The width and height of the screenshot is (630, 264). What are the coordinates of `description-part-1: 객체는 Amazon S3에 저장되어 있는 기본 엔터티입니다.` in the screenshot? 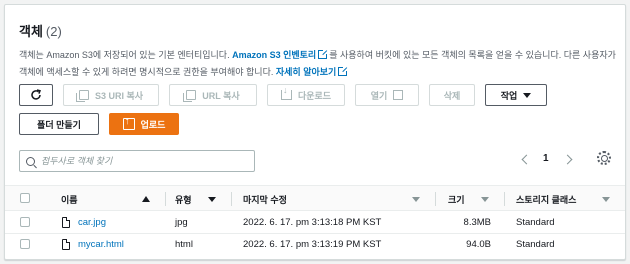 It's located at (126, 55).